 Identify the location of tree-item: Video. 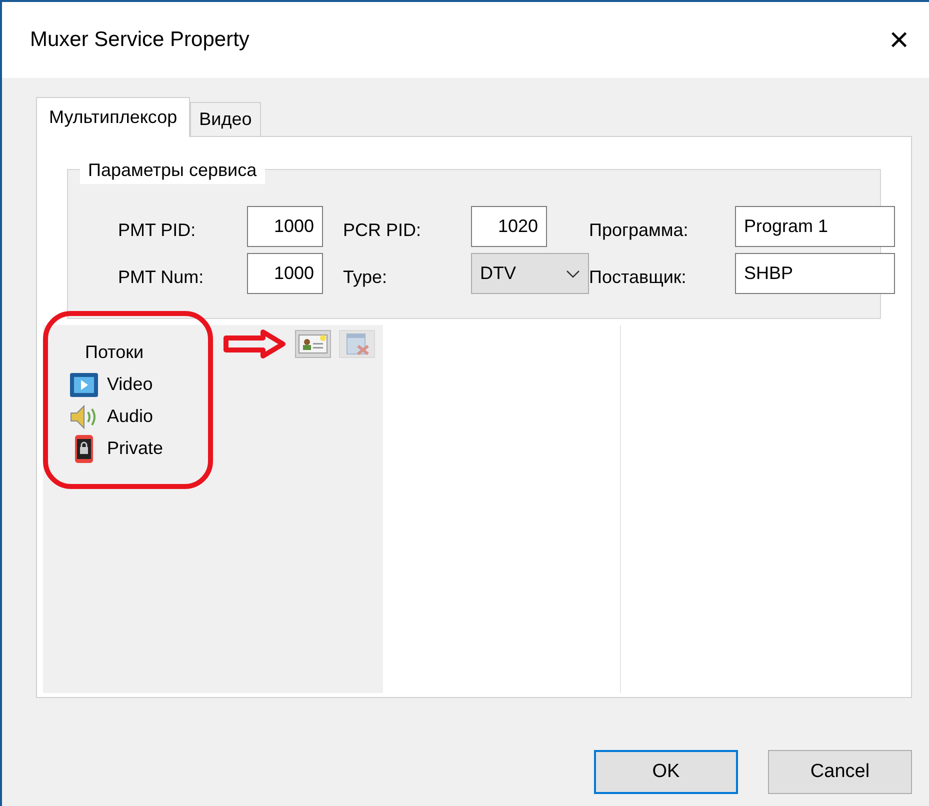
(226, 384).